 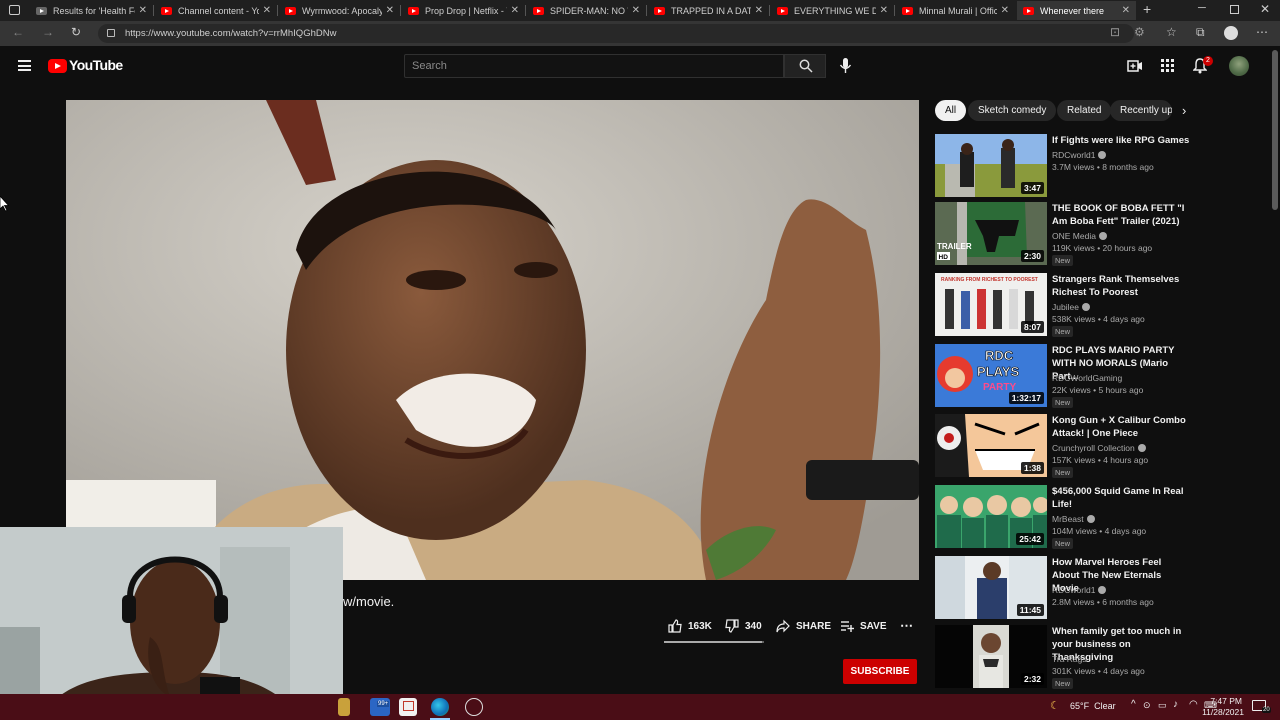 What do you see at coordinates (863, 626) in the screenshot?
I see `save-button: SAVE` at bounding box center [863, 626].